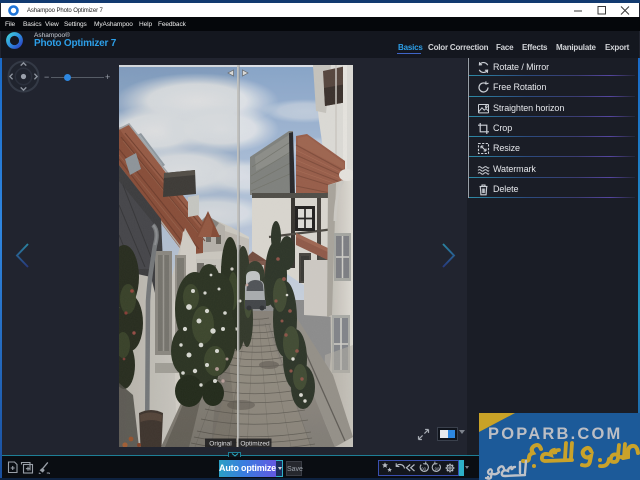 The width and height of the screenshot is (640, 480). I want to click on svg-text: Original, so click(220, 444).